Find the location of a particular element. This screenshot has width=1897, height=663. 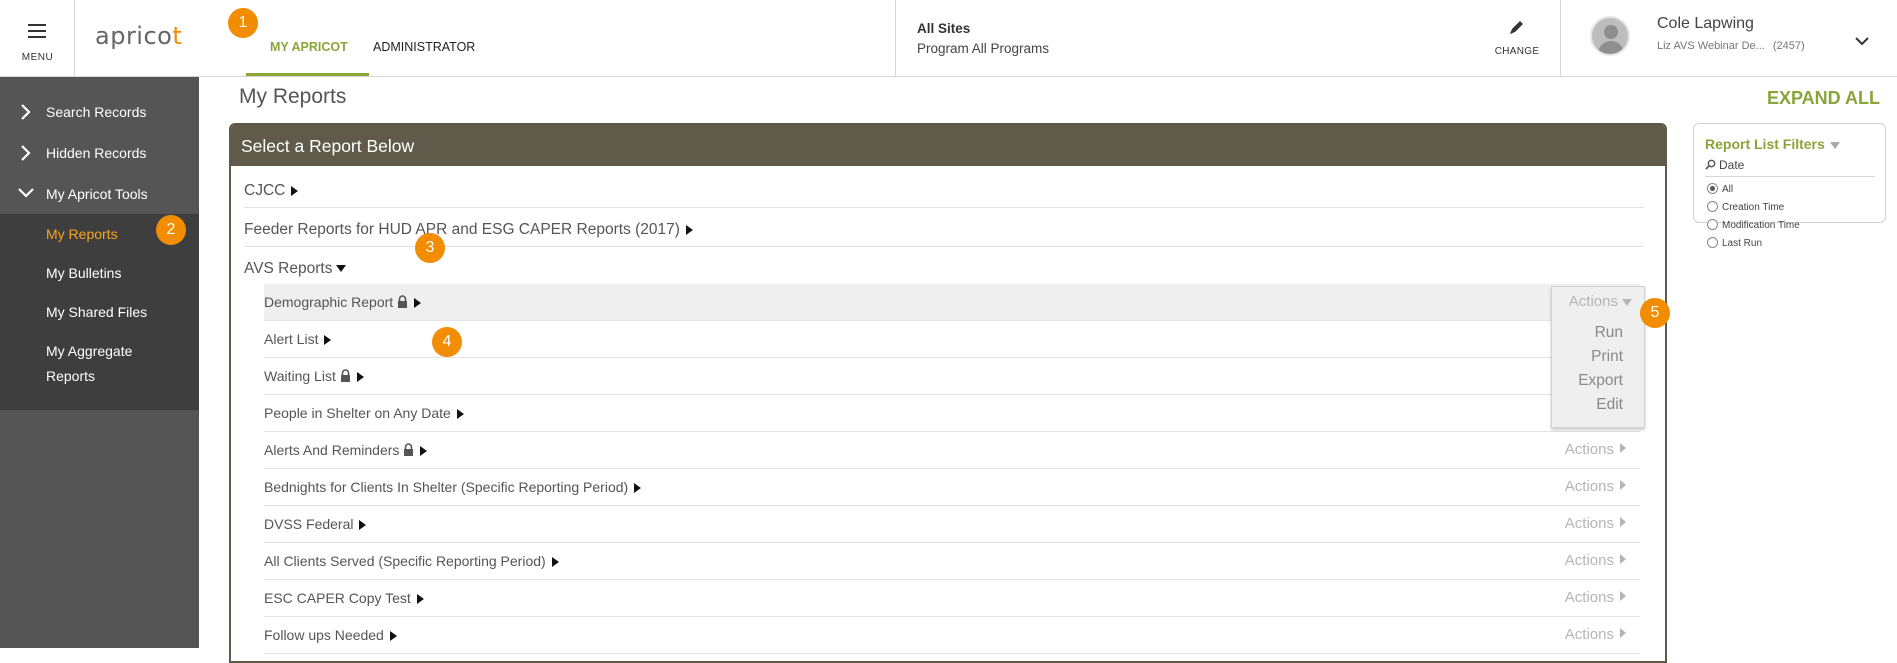

collapse-arrow-icon is located at coordinates (341, 269).